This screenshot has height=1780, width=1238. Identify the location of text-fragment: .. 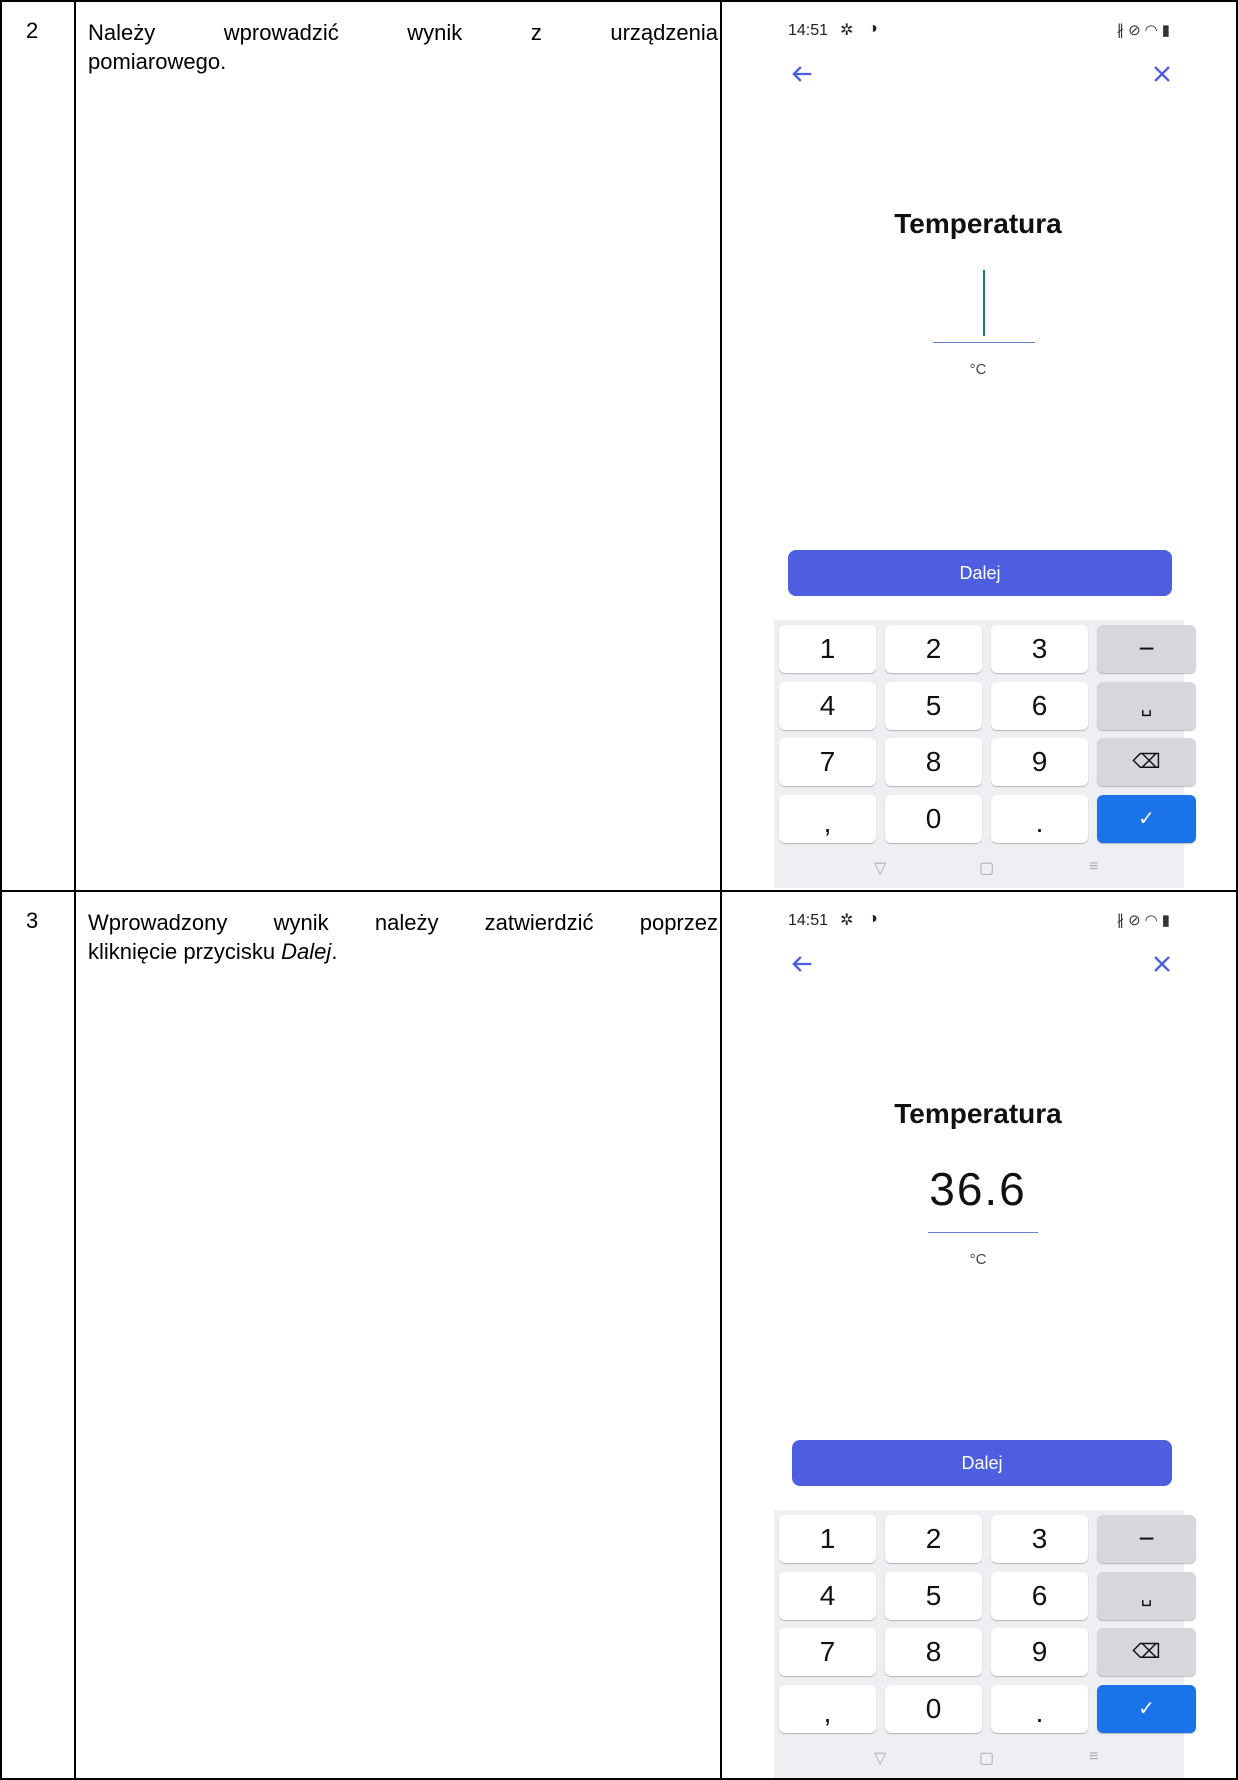
(334, 951).